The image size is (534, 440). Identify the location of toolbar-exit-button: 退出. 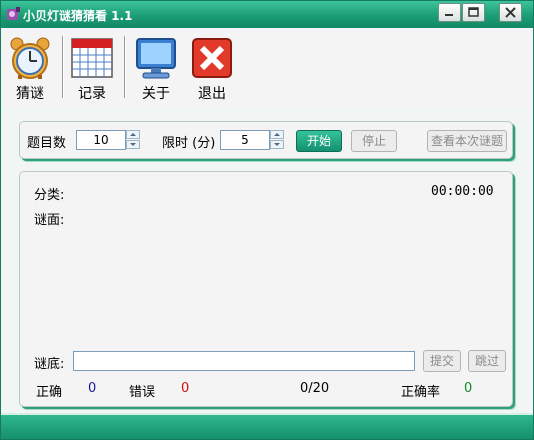
(212, 69).